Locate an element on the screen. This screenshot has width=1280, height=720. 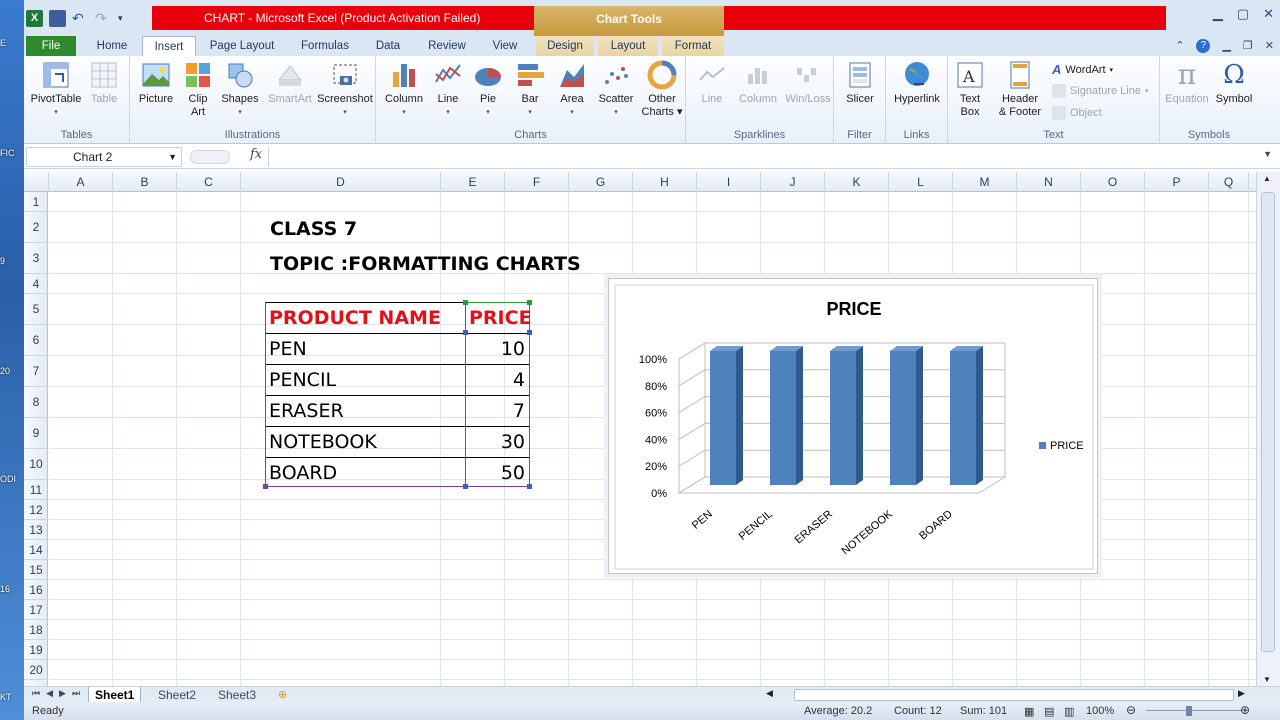
column-header-k: K is located at coordinates (857, 182).